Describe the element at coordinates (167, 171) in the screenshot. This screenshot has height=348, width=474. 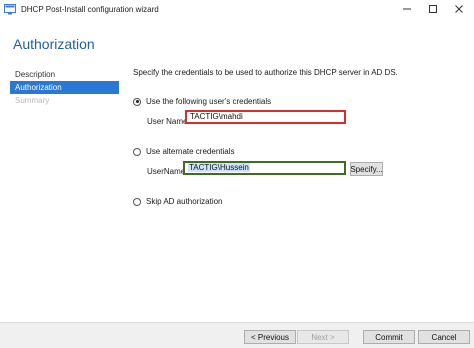
I see `alternate-user-name-label: UserName:` at that location.